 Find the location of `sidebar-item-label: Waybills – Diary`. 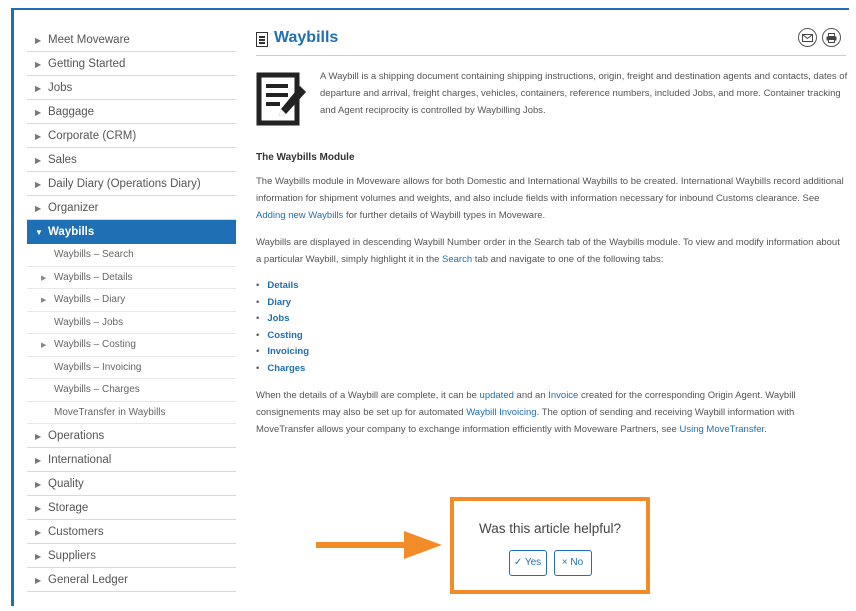

sidebar-item-label: Waybills – Diary is located at coordinates (90, 299).